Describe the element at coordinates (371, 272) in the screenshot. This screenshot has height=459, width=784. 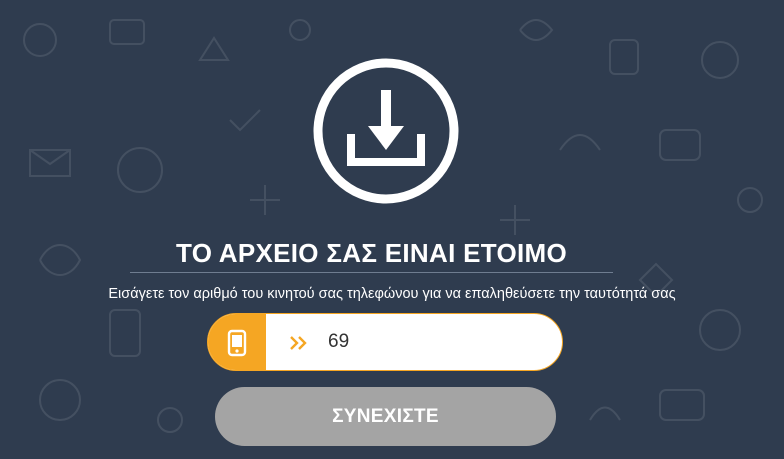
I see `title-divider` at that location.